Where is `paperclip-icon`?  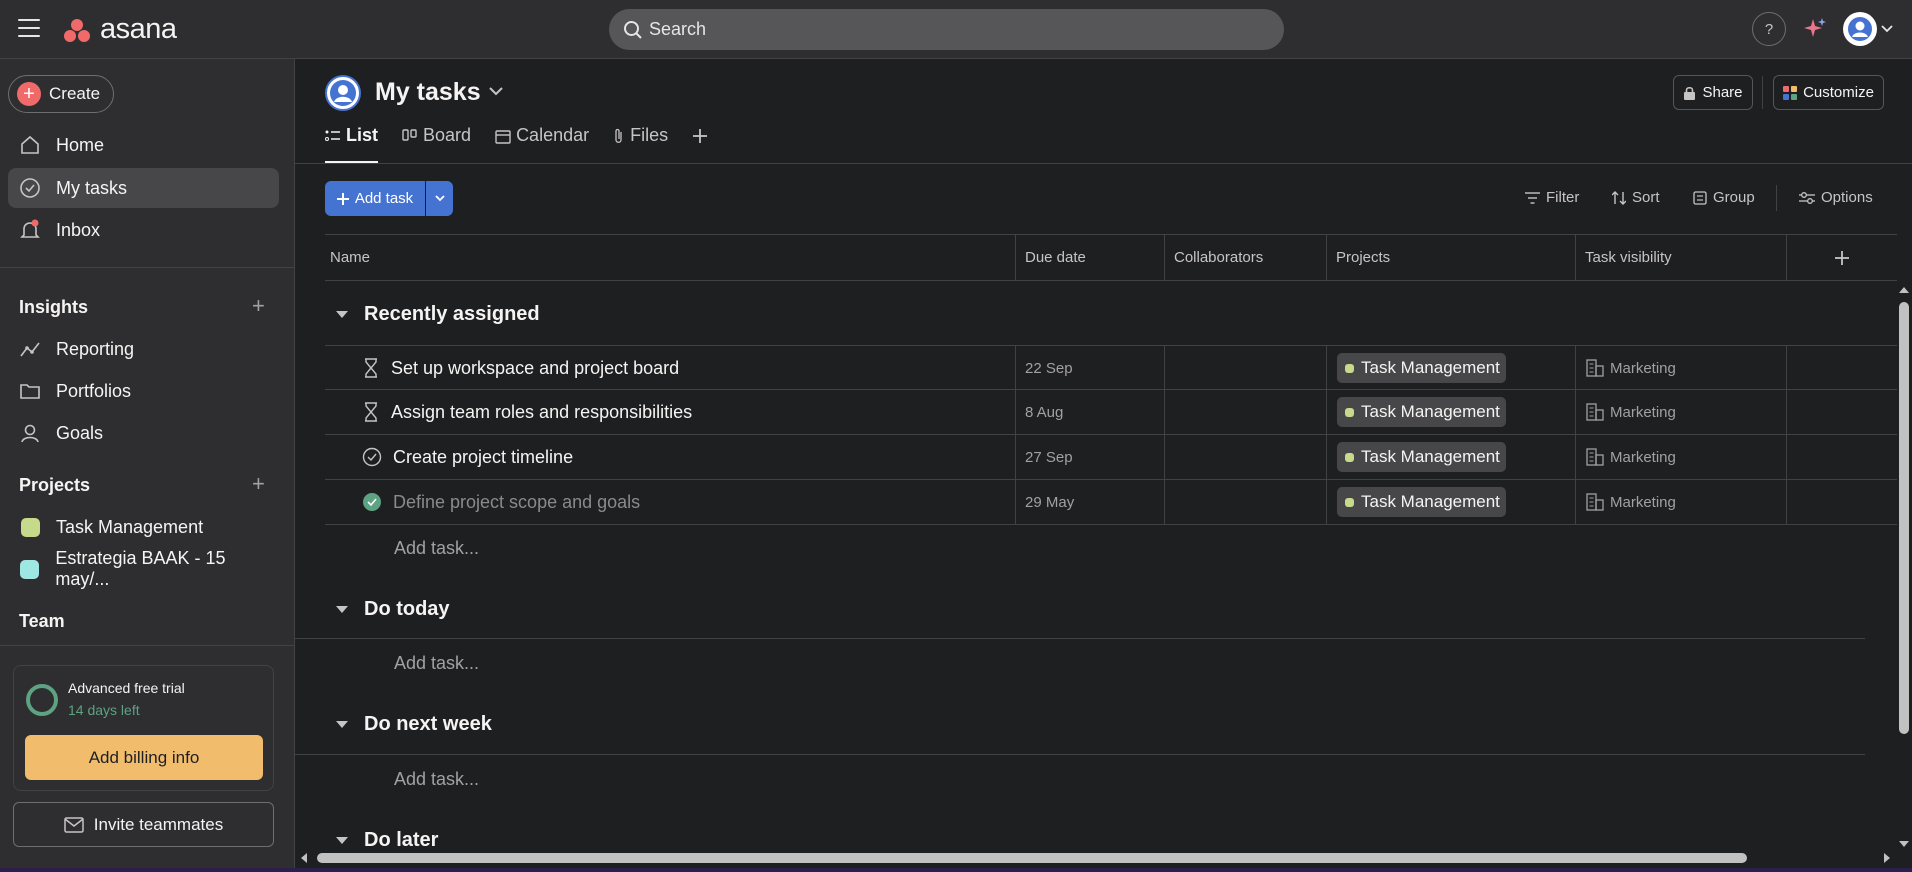
paperclip-icon is located at coordinates (618, 135).